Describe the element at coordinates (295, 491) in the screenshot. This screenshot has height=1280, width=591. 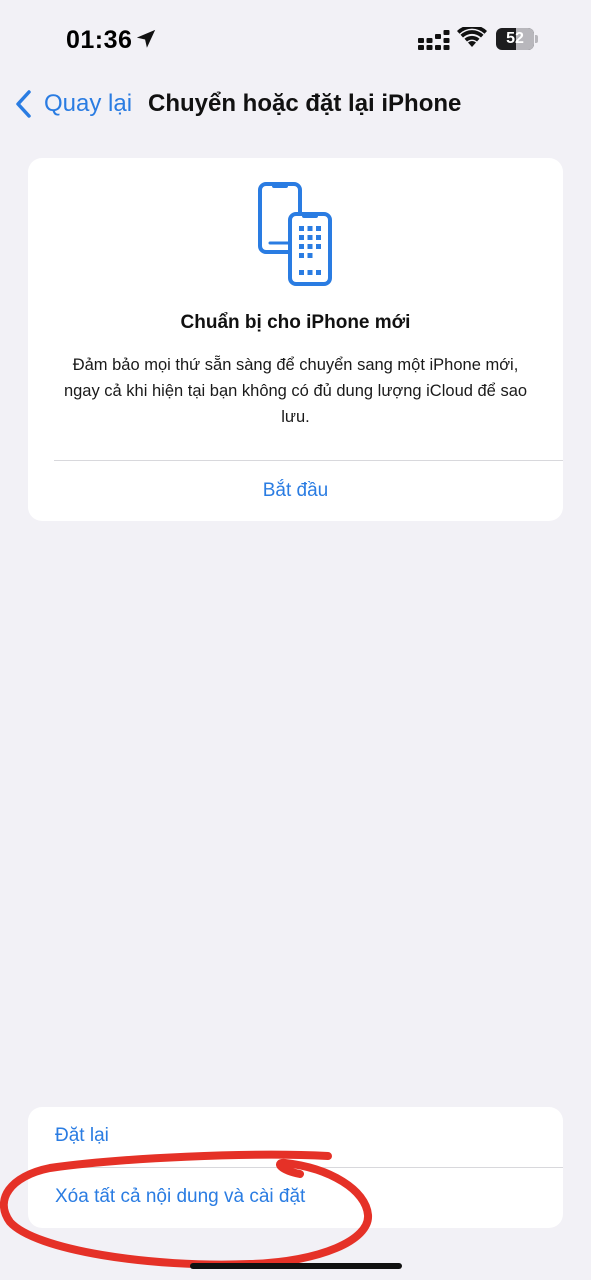
I see `get-started-button: Bắt đầu` at that location.